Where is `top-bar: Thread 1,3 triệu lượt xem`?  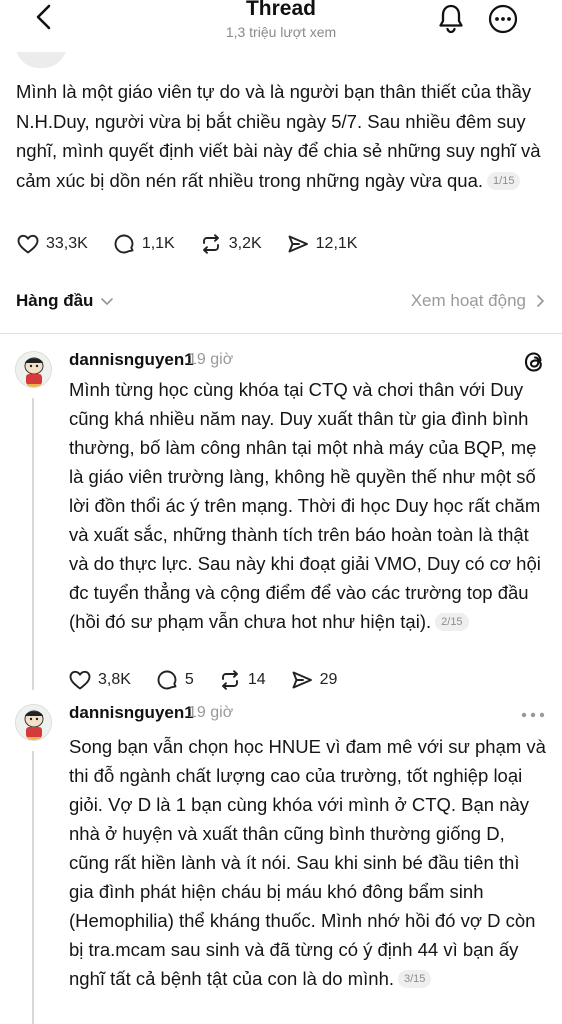 top-bar: Thread 1,3 triệu lượt xem is located at coordinates (281, 26).